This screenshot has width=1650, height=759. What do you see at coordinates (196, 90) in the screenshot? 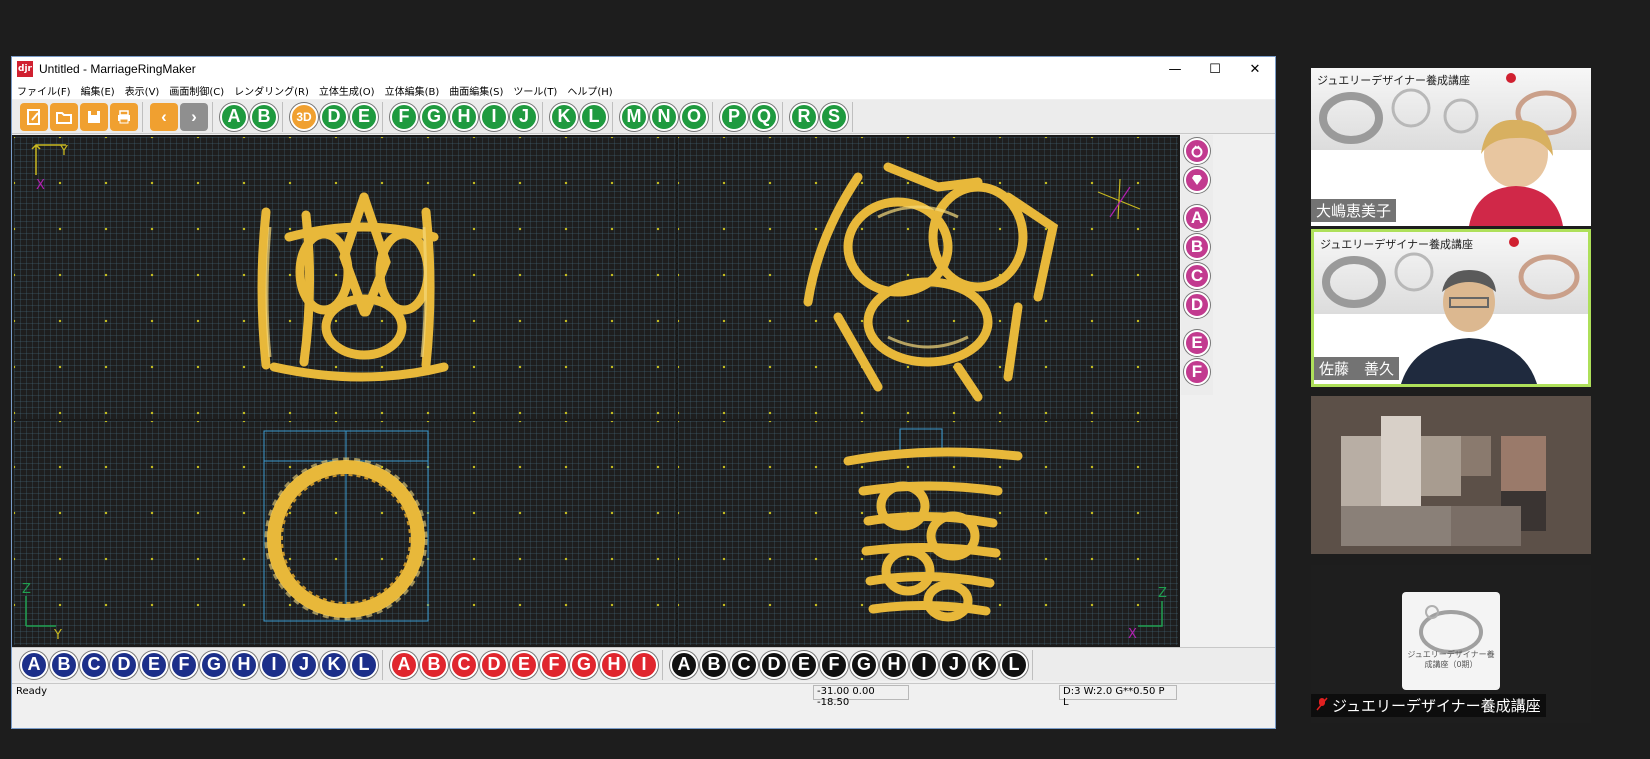
I see `menu-screen-control: 画面制御(C)` at bounding box center [196, 90].